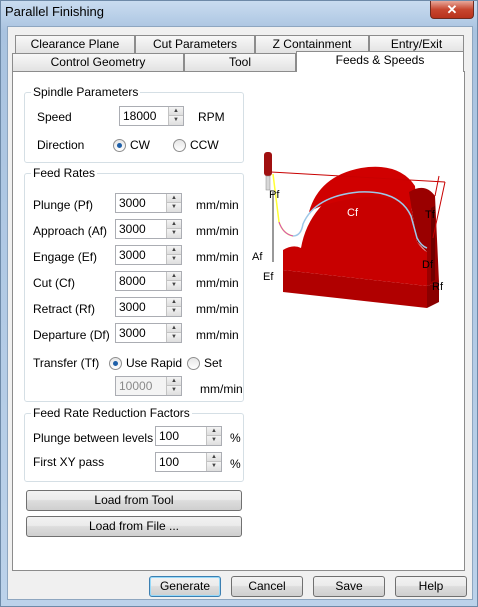 The height and width of the screenshot is (607, 478). What do you see at coordinates (98, 62) in the screenshot?
I see `tab-control-geometry: Control Geometry` at bounding box center [98, 62].